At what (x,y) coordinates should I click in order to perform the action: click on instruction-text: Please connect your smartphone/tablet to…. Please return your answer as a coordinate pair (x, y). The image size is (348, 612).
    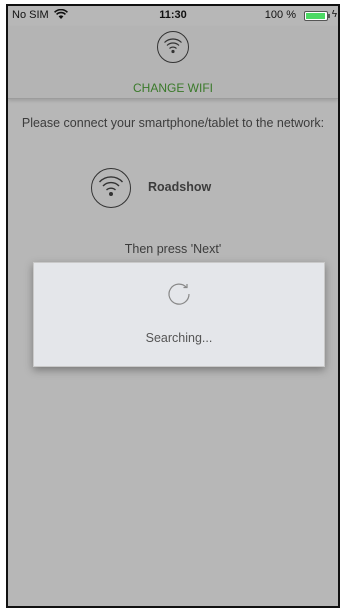
    Looking at the image, I should click on (173, 123).